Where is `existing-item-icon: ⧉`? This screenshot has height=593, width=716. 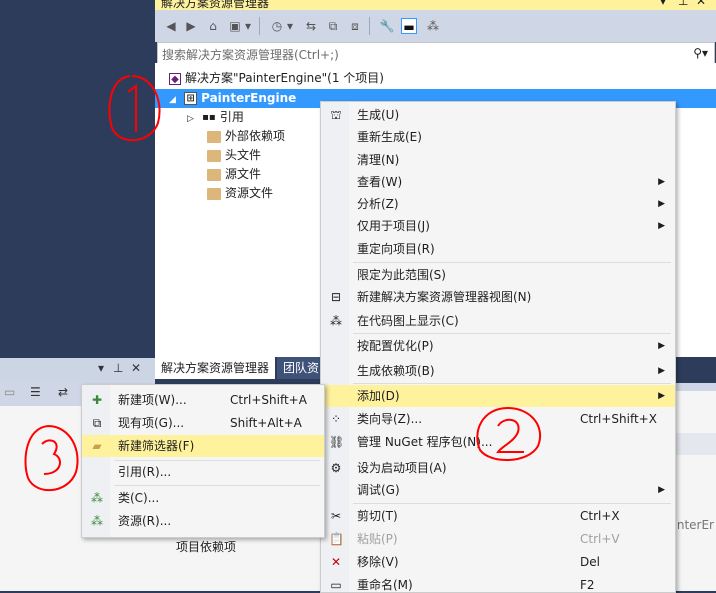
existing-item-icon: ⧉ is located at coordinates (97, 423).